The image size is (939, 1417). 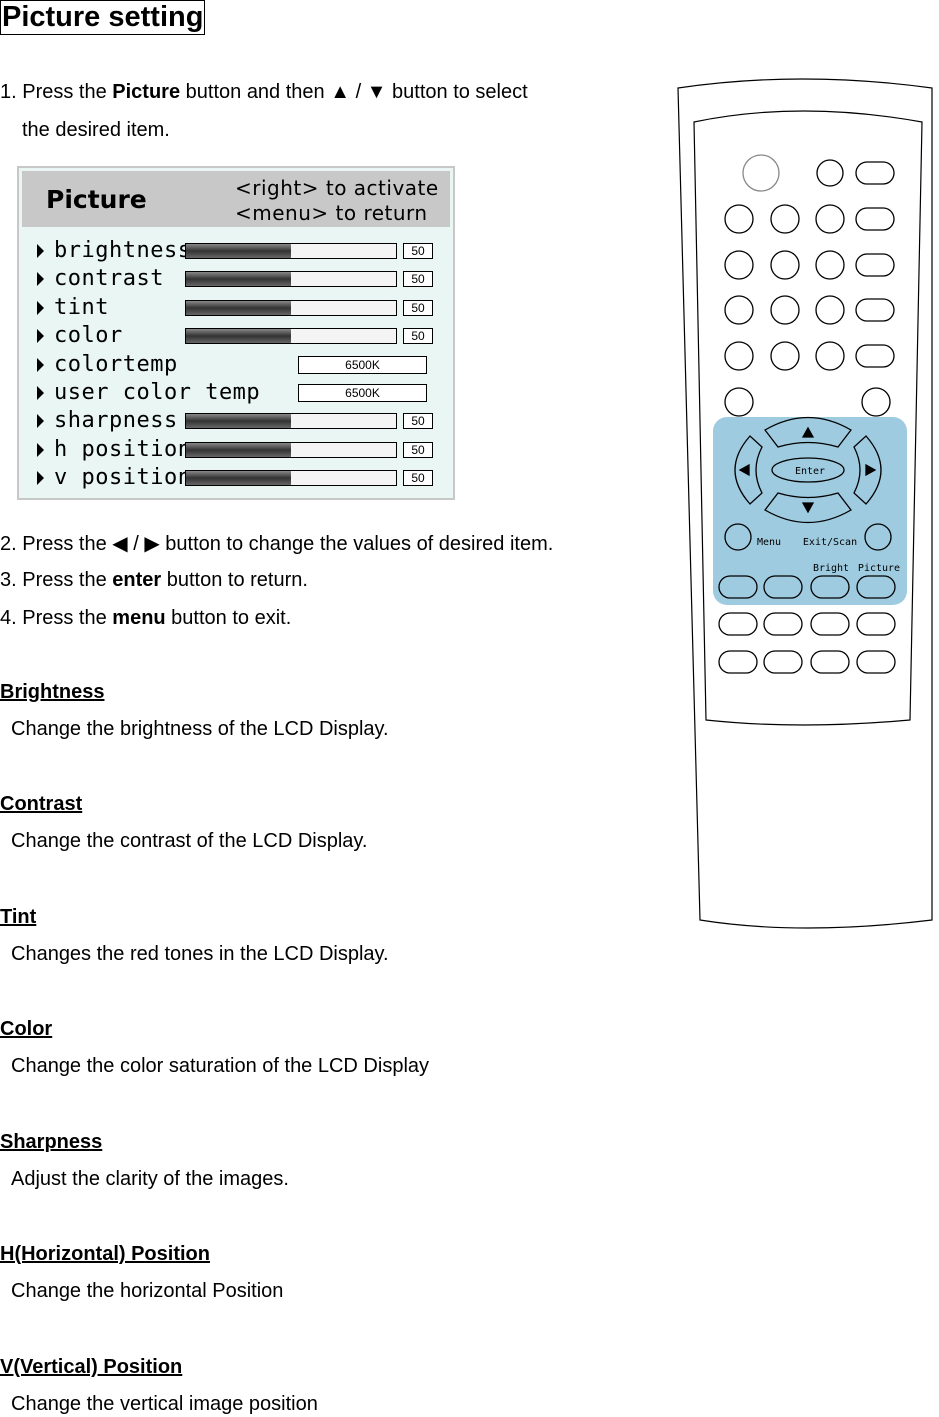 I want to click on osd-item-v-position: v position 50, so click(x=236, y=479).